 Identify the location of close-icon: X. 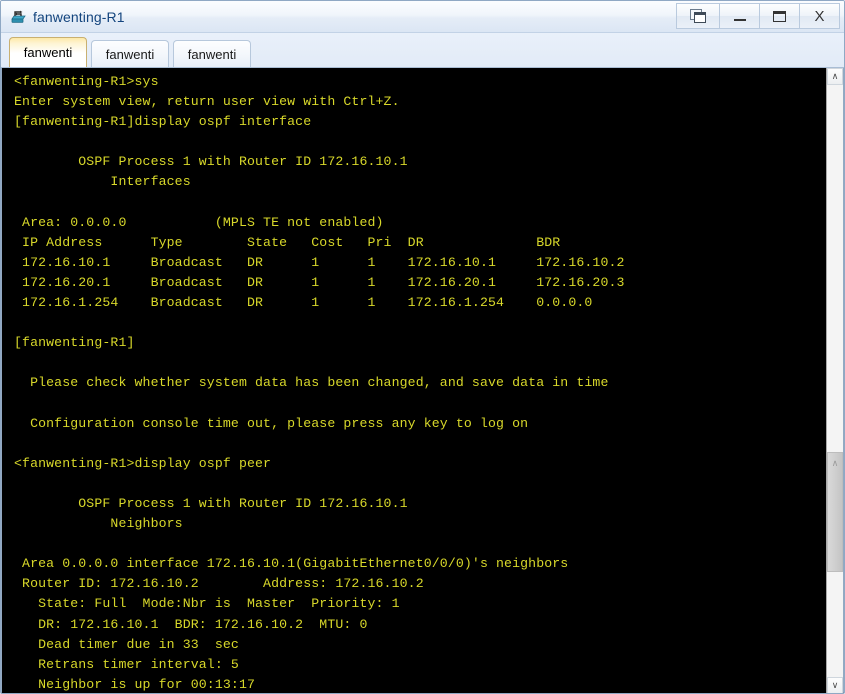
(819, 16).